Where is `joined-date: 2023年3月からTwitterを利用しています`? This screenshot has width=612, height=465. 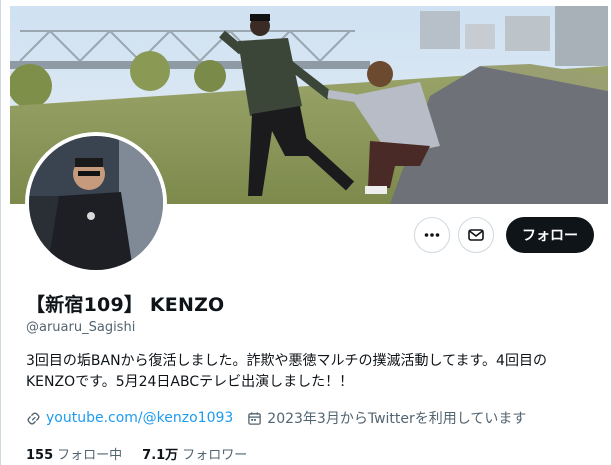 joined-date: 2023年3月からTwitterを利用しています is located at coordinates (386, 418).